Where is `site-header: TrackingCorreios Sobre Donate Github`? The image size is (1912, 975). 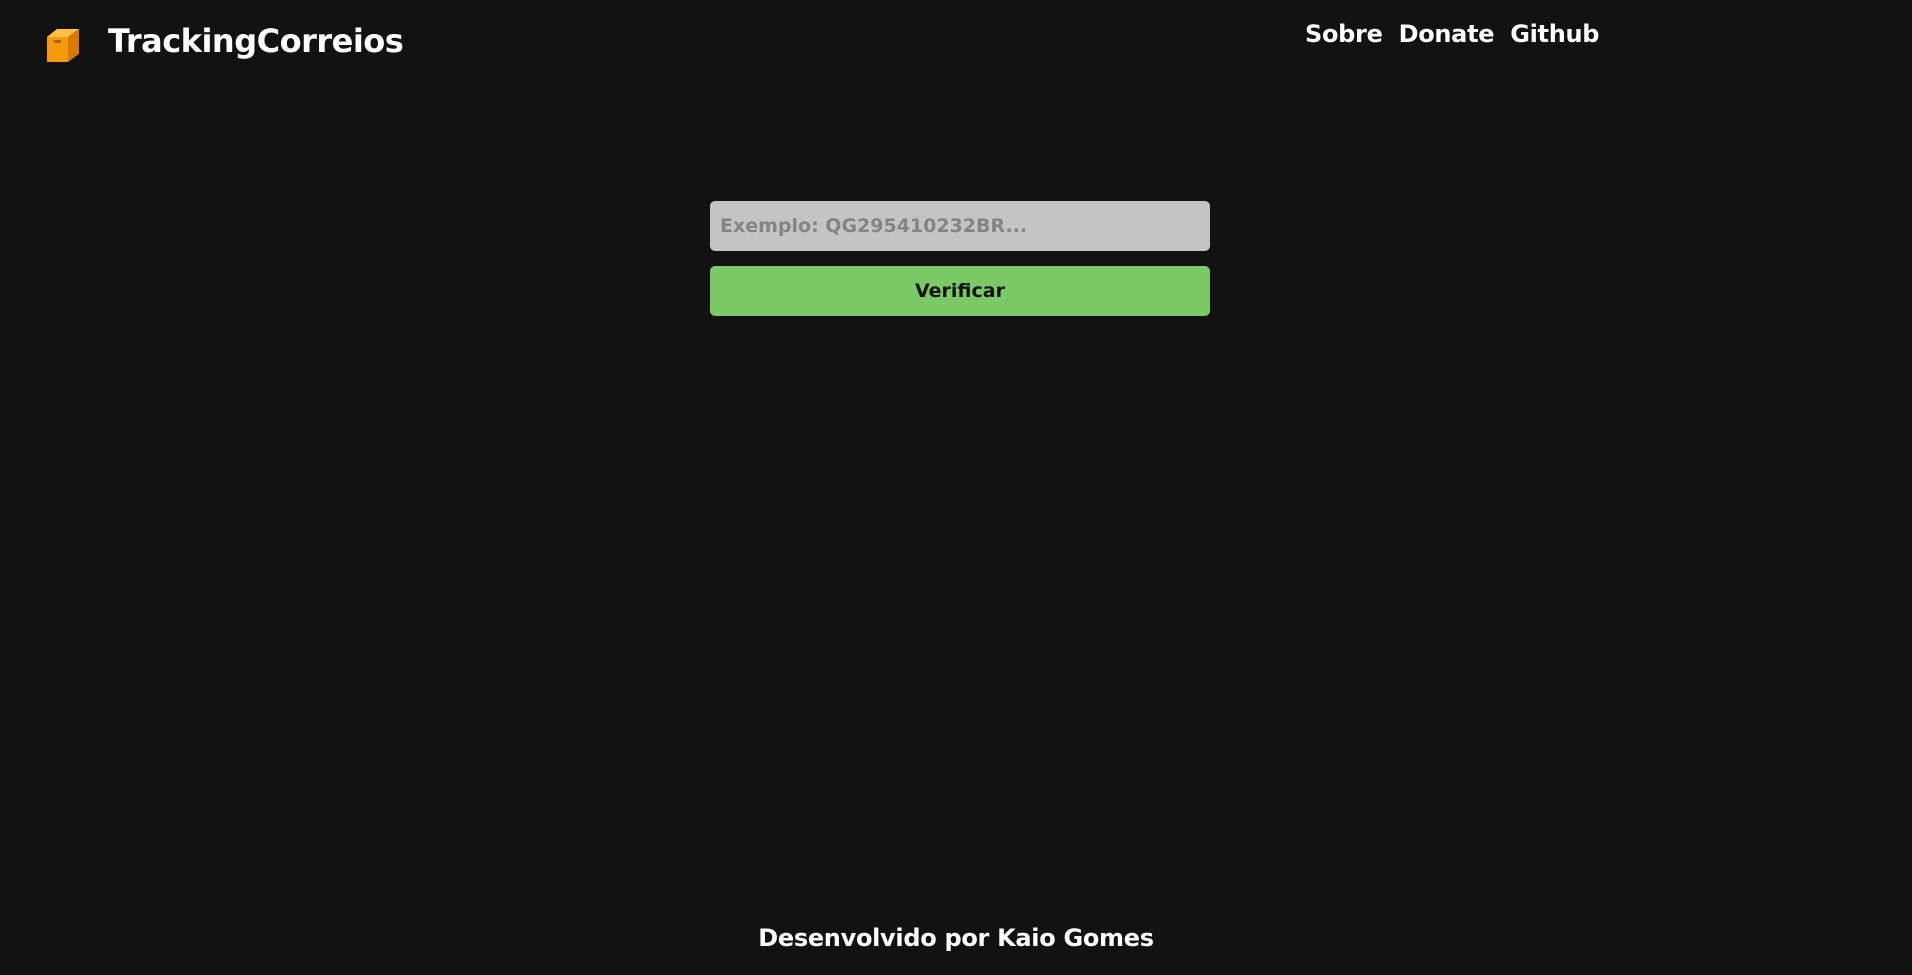 site-header: TrackingCorreios Sobre Donate Github is located at coordinates (956, 45).